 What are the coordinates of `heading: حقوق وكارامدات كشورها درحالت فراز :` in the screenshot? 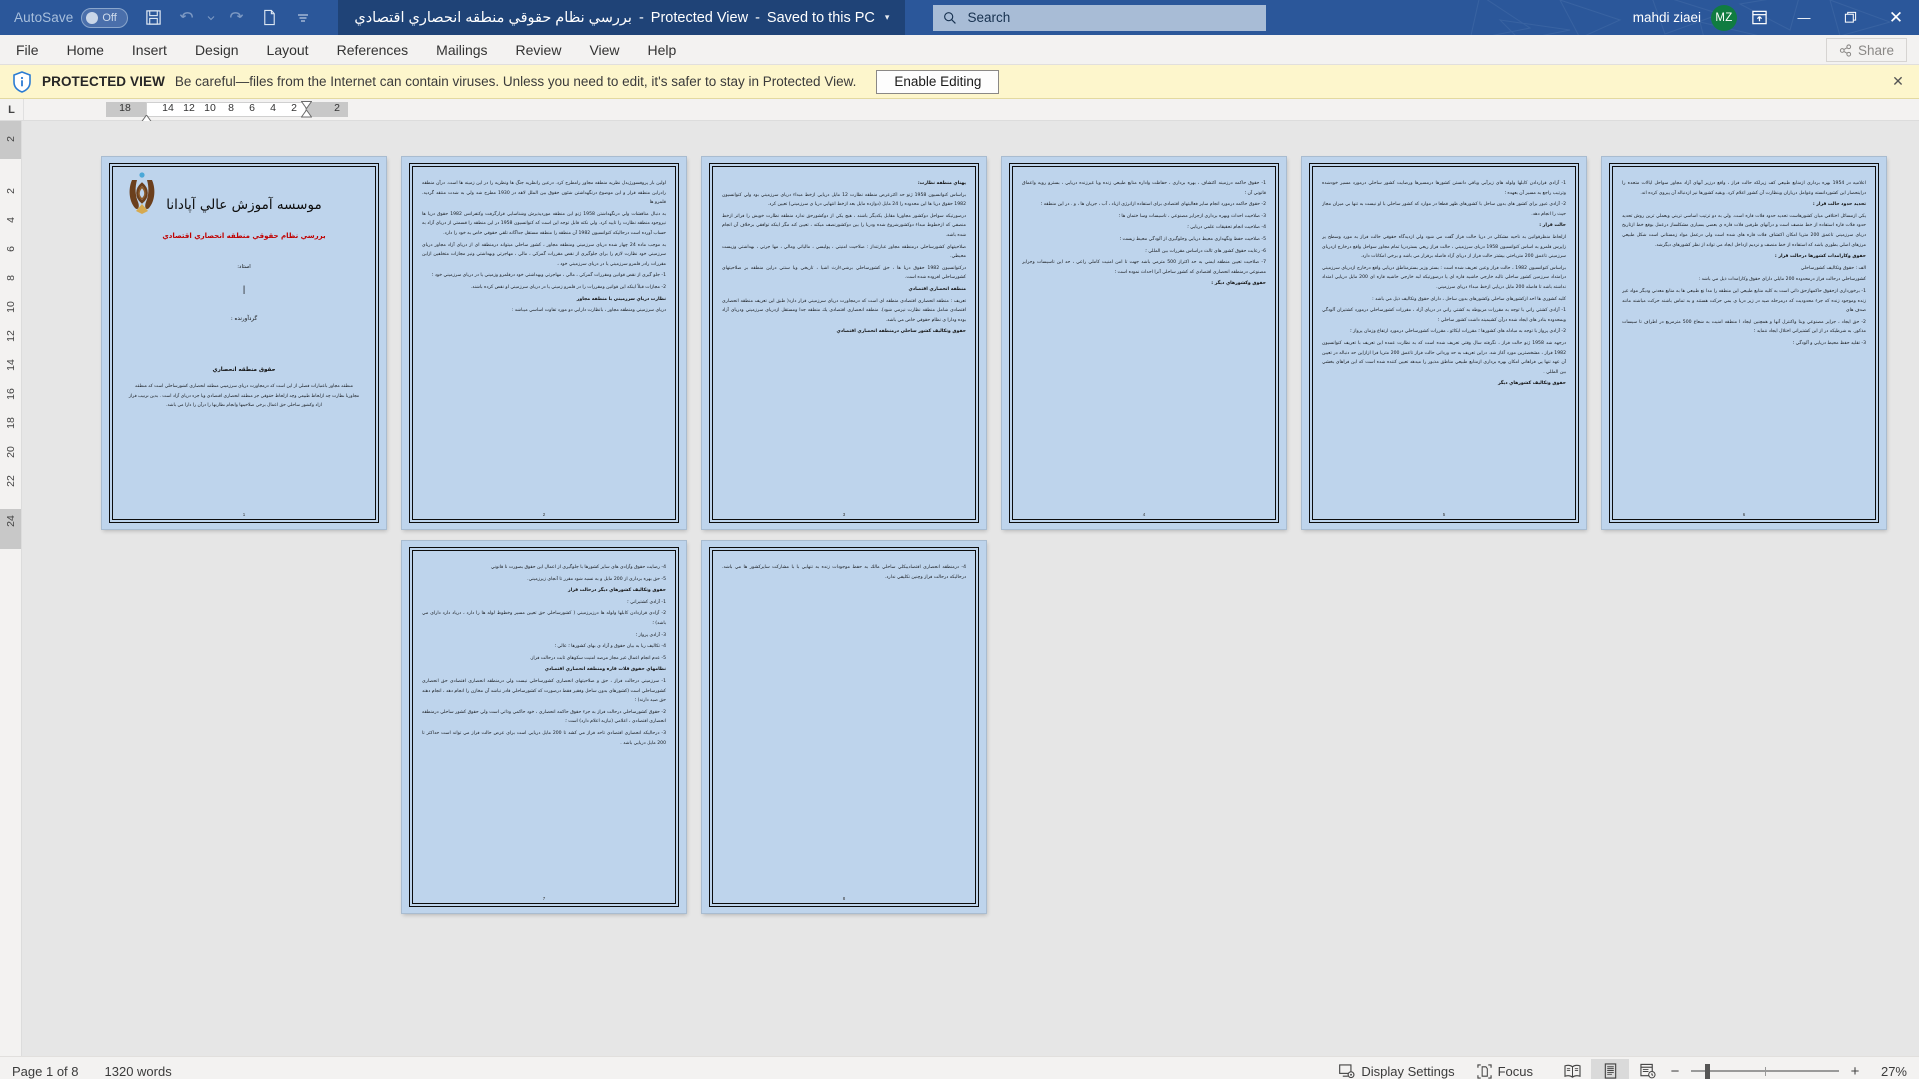 It's located at (1820, 257).